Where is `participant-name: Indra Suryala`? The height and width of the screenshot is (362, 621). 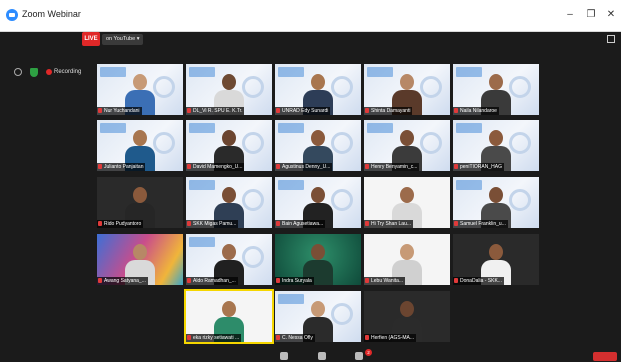
participant-name: Indra Suryala is located at coordinates (297, 281).